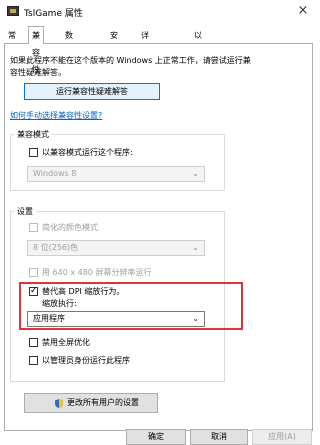 This screenshot has width=320, height=445. What do you see at coordinates (33, 152) in the screenshot?
I see `compat-mode-checkbox` at bounding box center [33, 152].